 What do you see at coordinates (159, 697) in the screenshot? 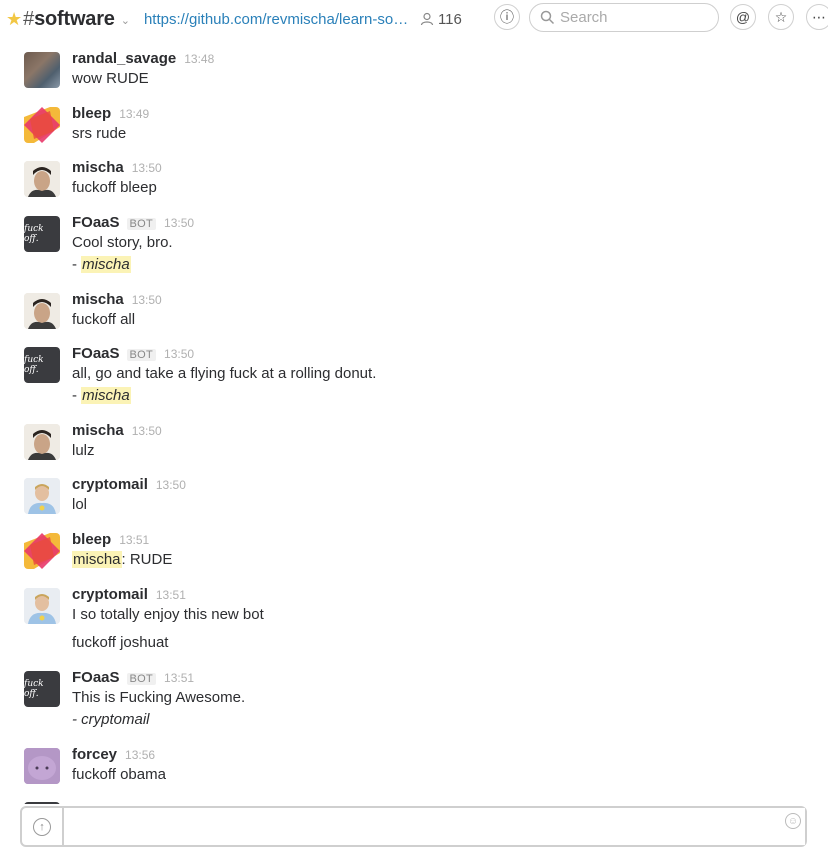
I see `message-text: This is Fucking Awesome.` at bounding box center [159, 697].